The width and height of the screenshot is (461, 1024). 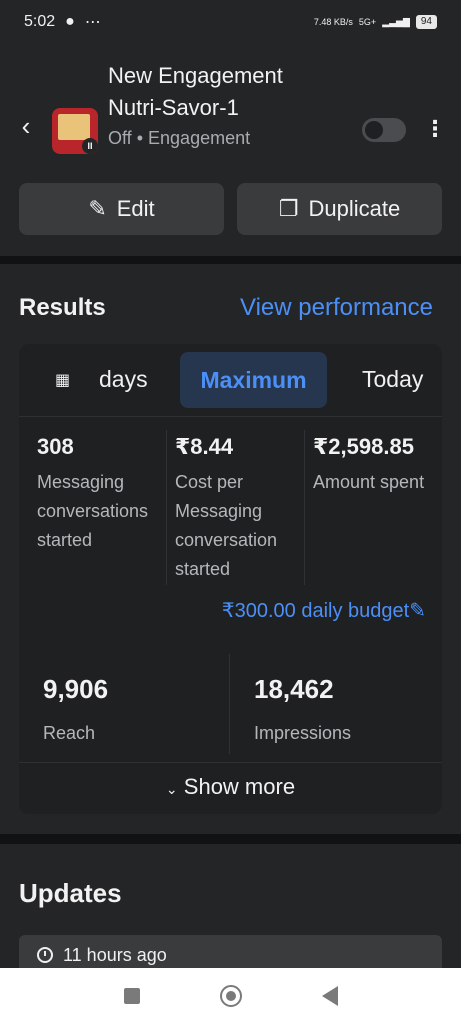 What do you see at coordinates (435, 129) in the screenshot?
I see `more-vert-icon: ⋮` at bounding box center [435, 129].